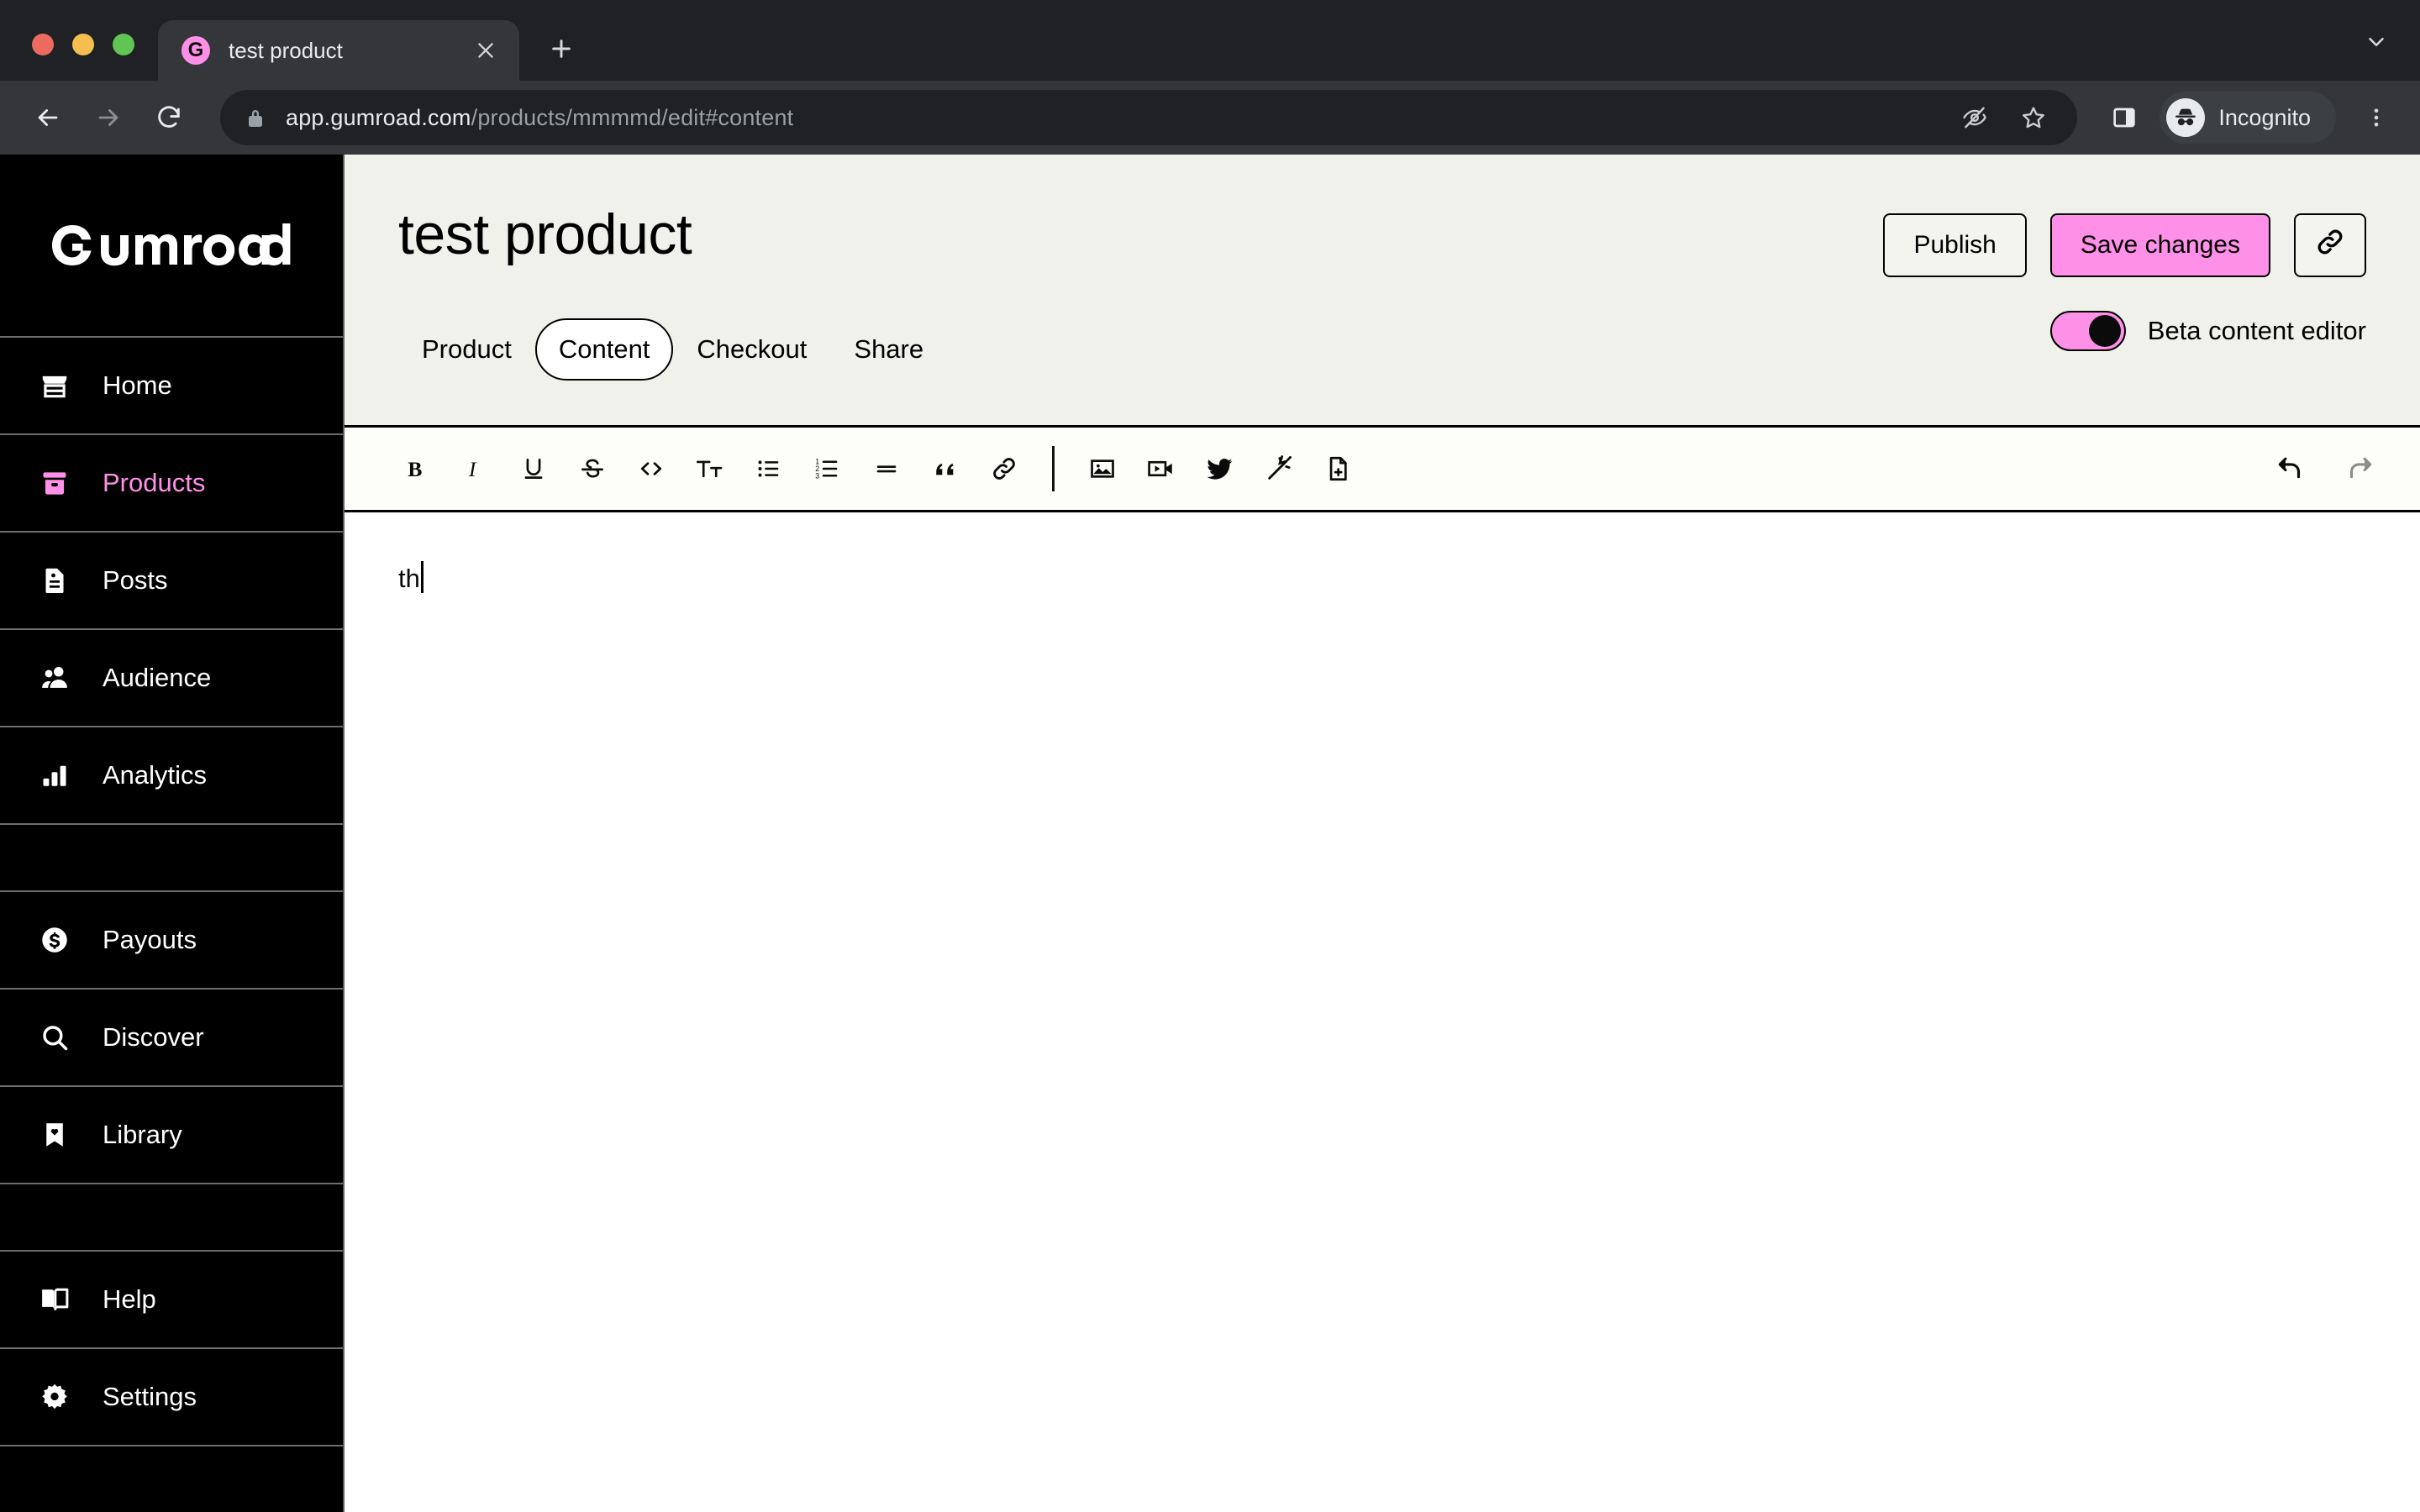 This screenshot has height=1512, width=2420. I want to click on search-icon, so click(54, 1037).